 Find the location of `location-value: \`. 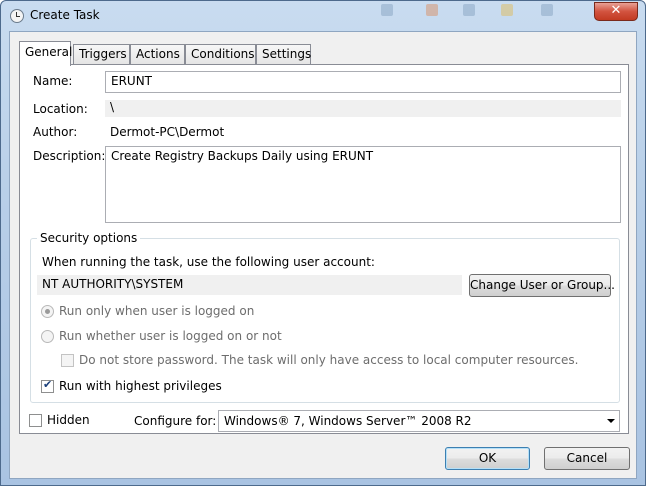

location-value: \ is located at coordinates (363, 108).